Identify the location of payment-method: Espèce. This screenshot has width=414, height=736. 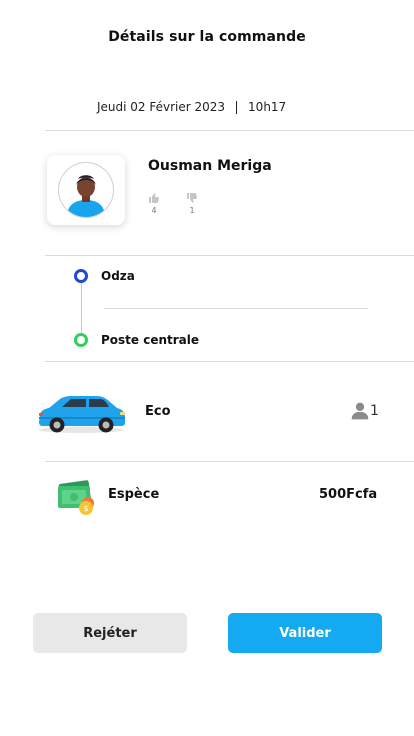
(134, 494).